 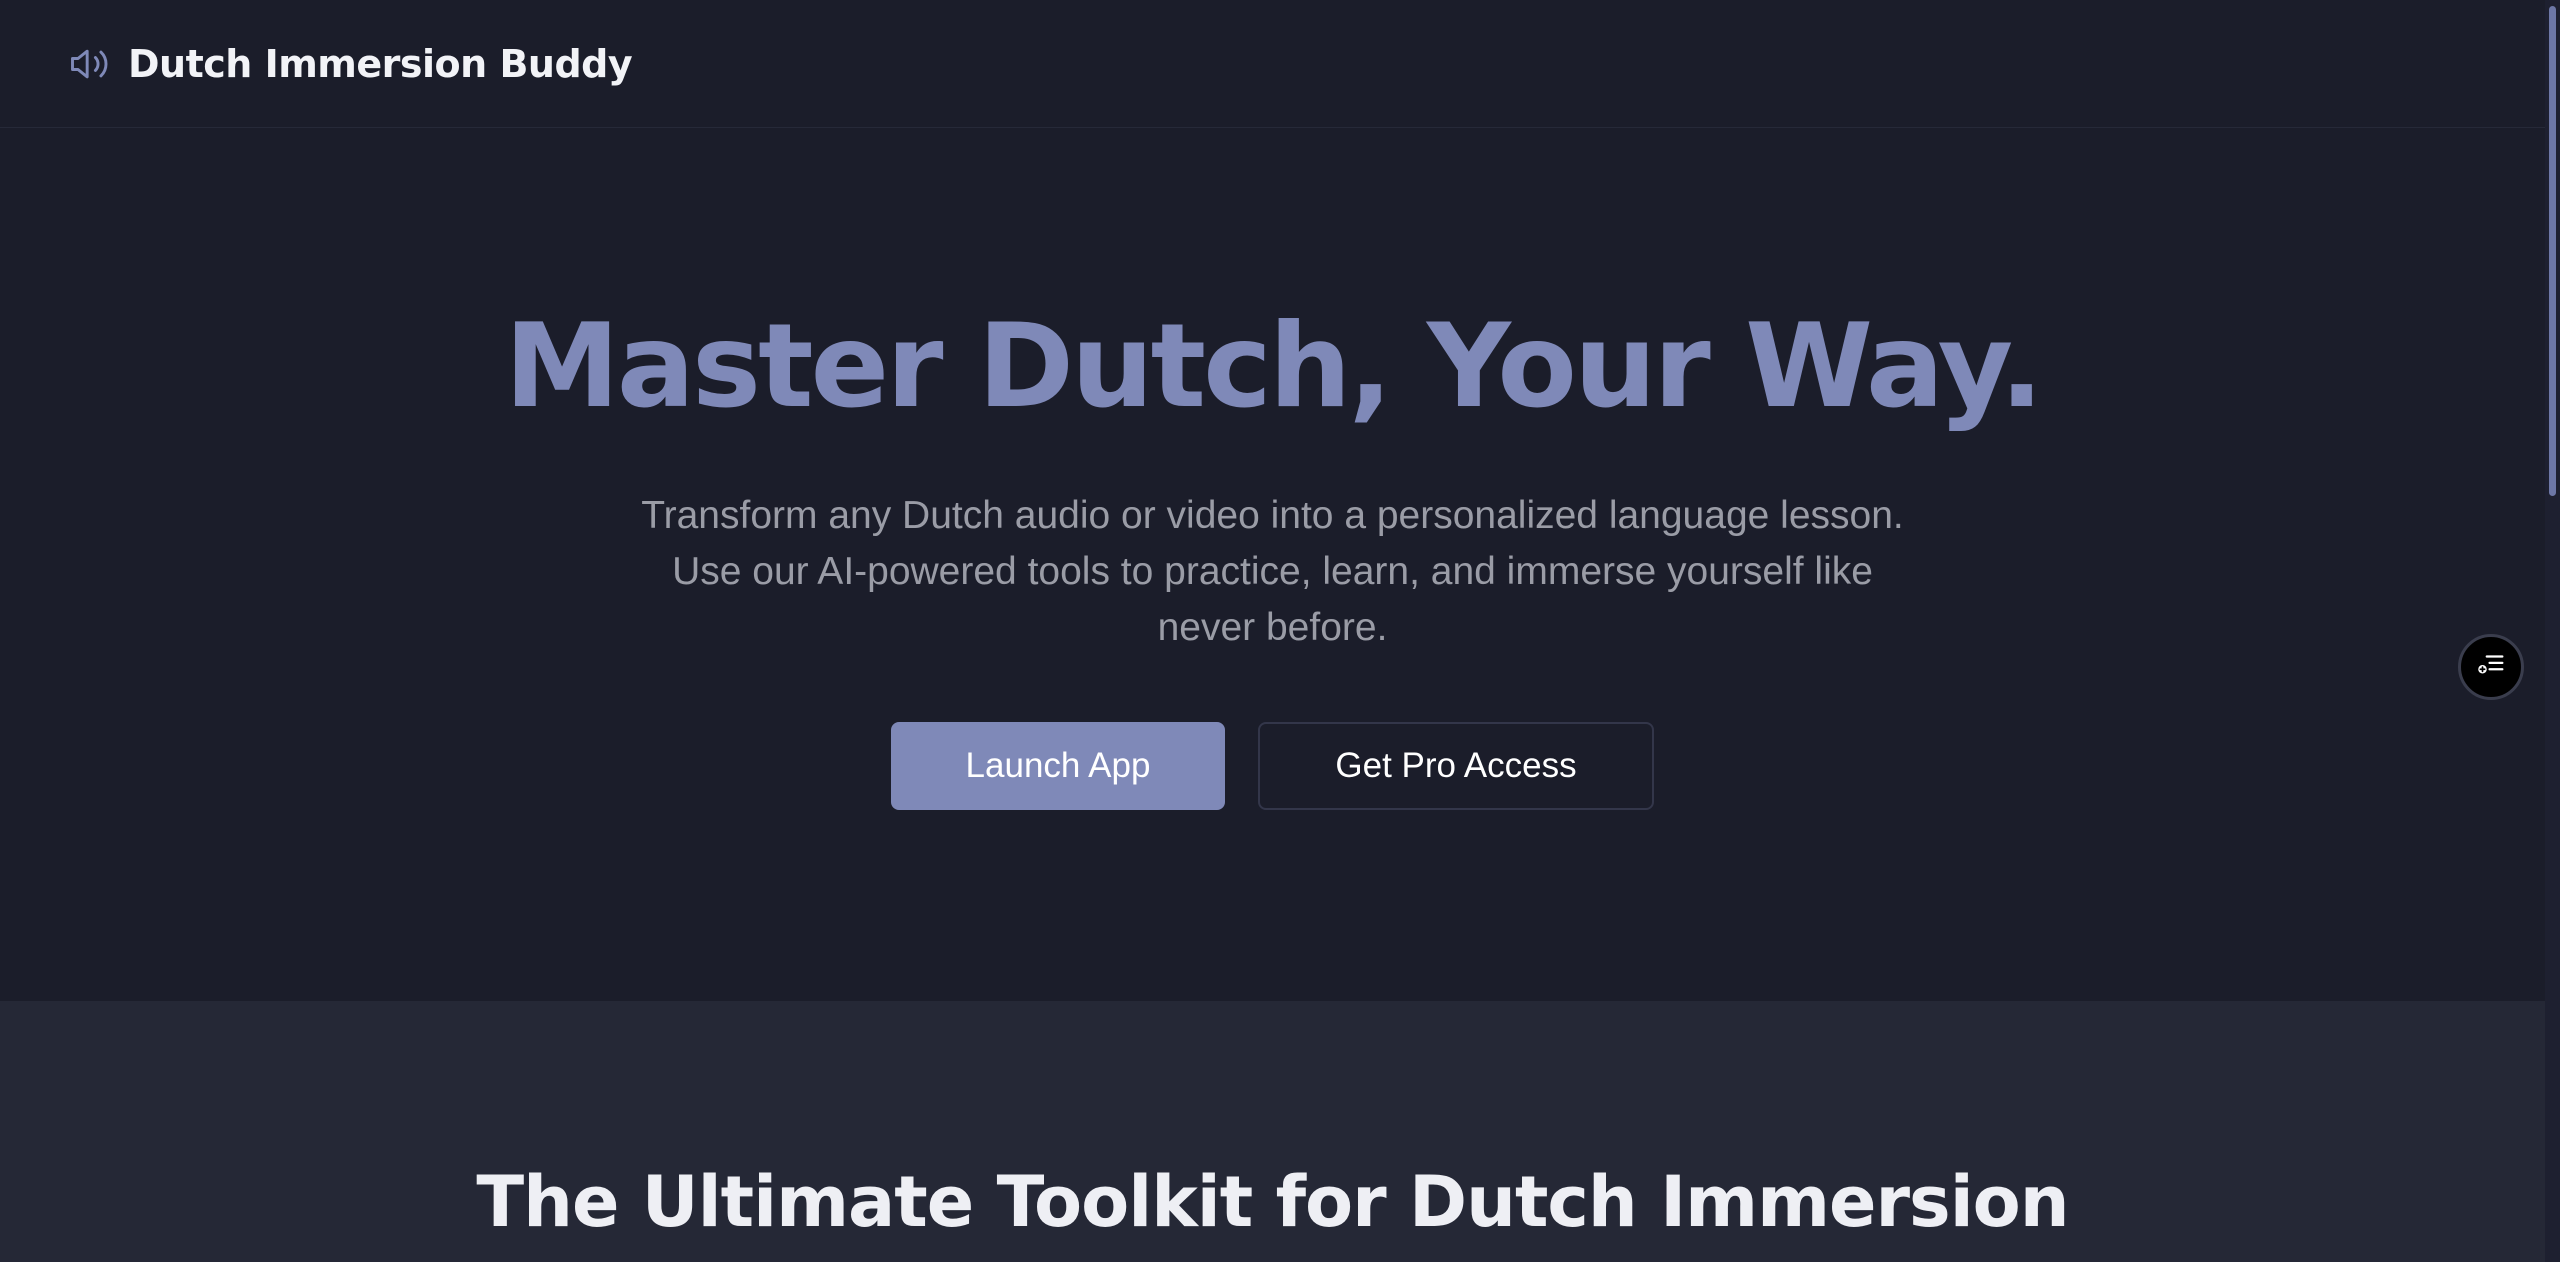 I want to click on floating-reader-button, so click(x=2491, y=667).